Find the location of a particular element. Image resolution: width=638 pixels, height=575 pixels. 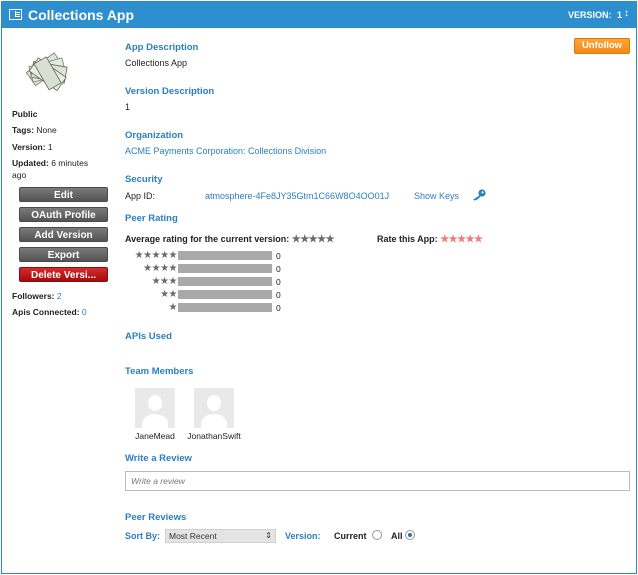

rating-row-stars: ★ is located at coordinates (173, 307).